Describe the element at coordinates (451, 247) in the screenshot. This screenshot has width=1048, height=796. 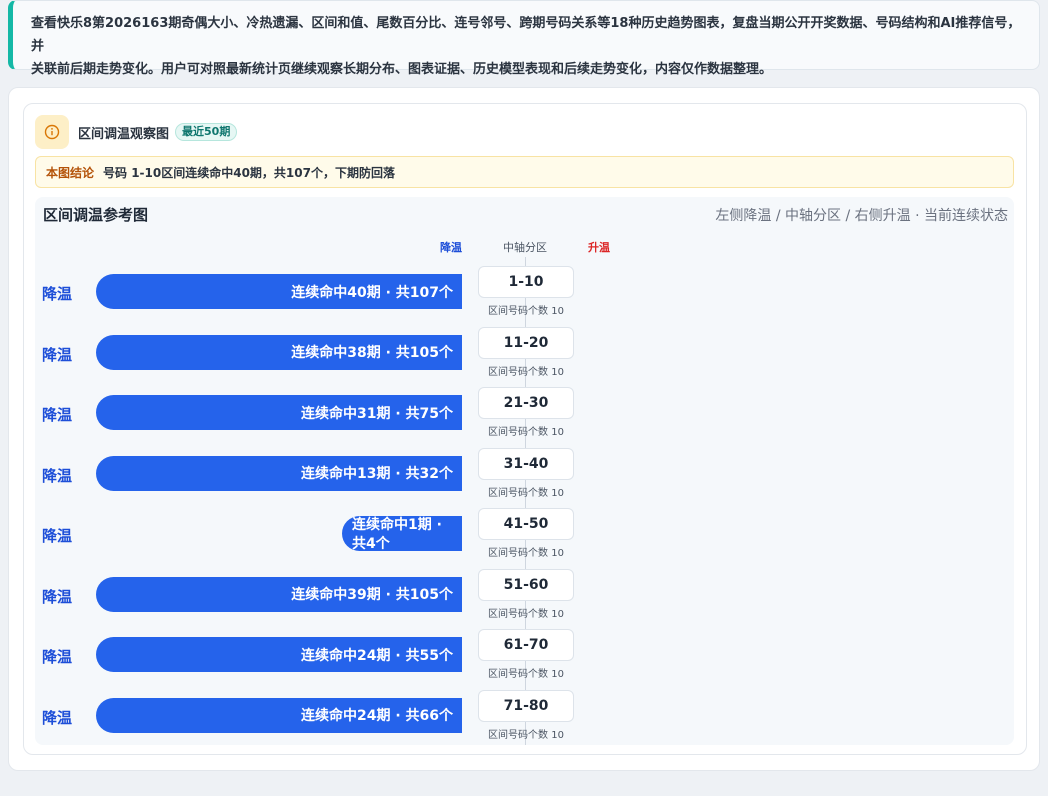
I see `legend-cool: 降温` at that location.